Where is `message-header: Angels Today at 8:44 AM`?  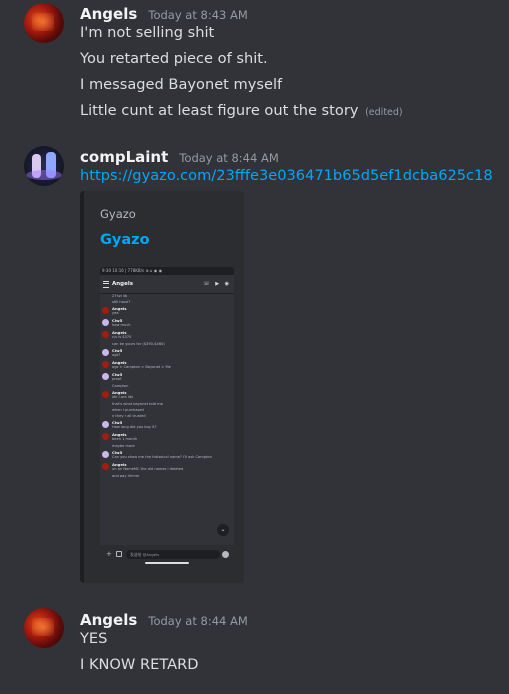 message-header: Angels Today at 8:44 AM is located at coordinates (164, 619).